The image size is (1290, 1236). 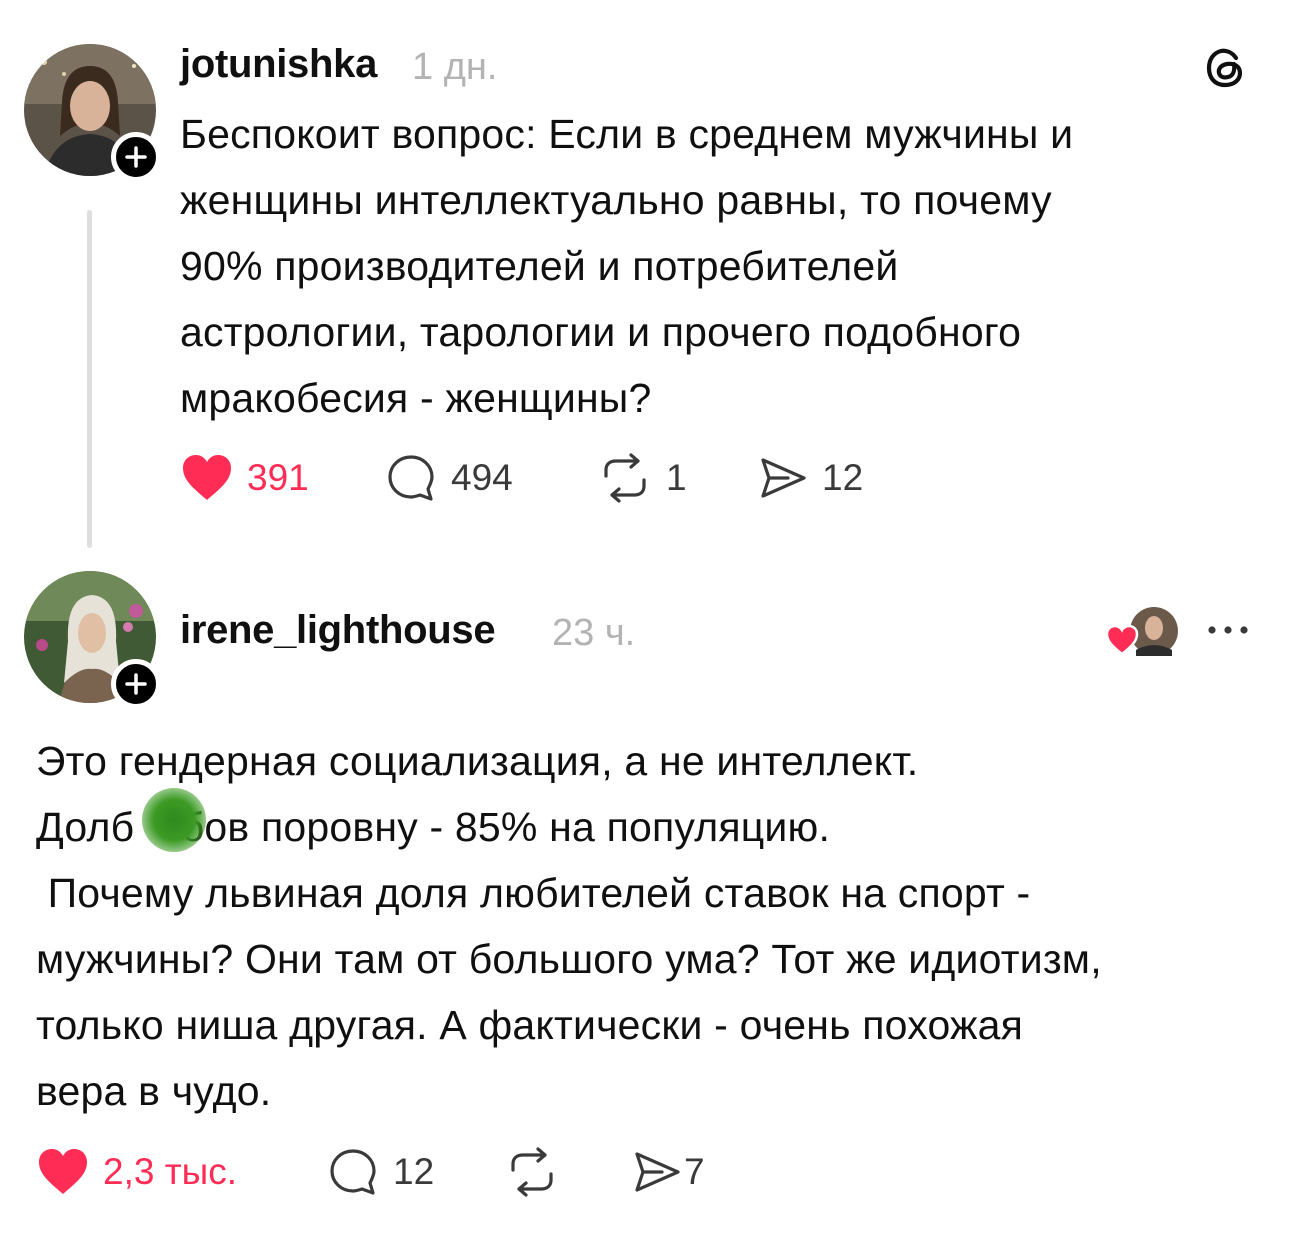 I want to click on post-like-button: 391, so click(x=245, y=478).